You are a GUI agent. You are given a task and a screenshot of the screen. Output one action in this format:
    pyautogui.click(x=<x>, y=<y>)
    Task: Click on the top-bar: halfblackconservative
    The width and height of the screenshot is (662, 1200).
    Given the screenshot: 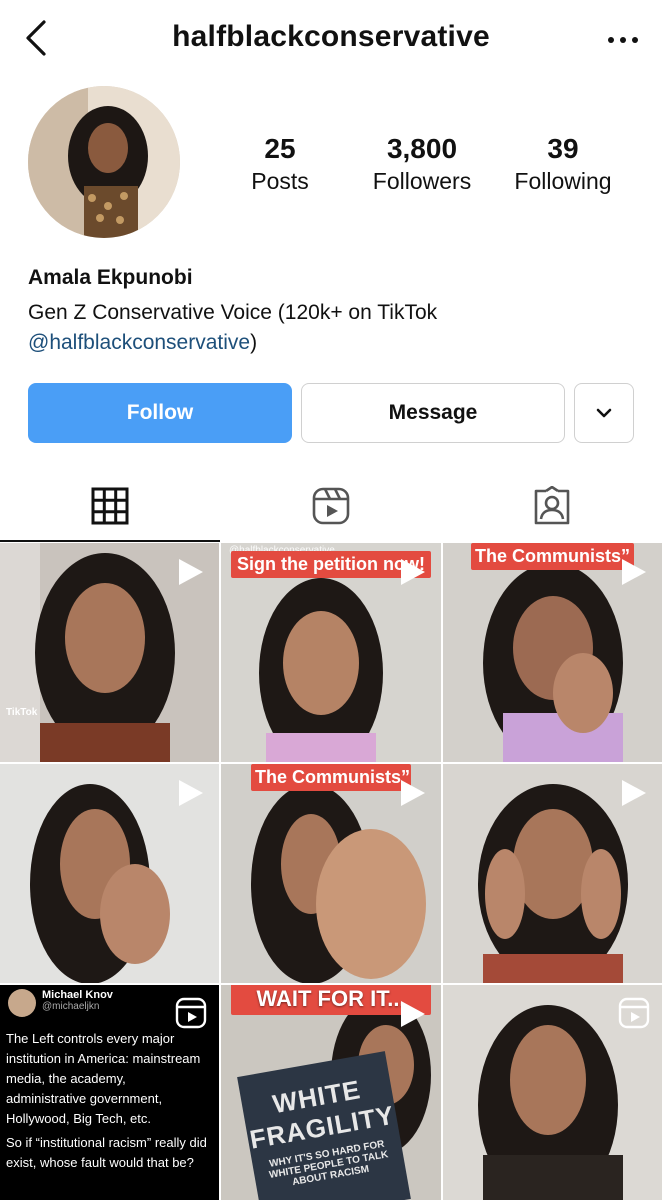 What is the action you would take?
    pyautogui.click(x=331, y=40)
    